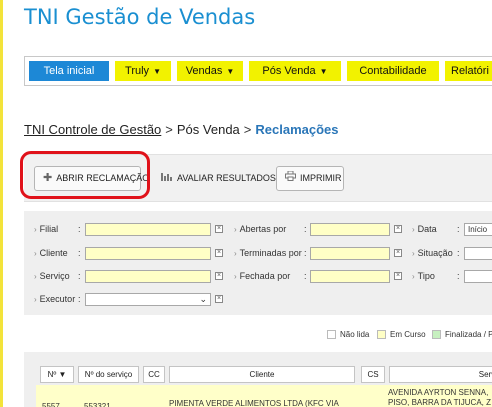 The width and height of the screenshot is (492, 407). Describe the element at coordinates (51, 253) in the screenshot. I see `filter-label-cliente: Cliente` at that location.